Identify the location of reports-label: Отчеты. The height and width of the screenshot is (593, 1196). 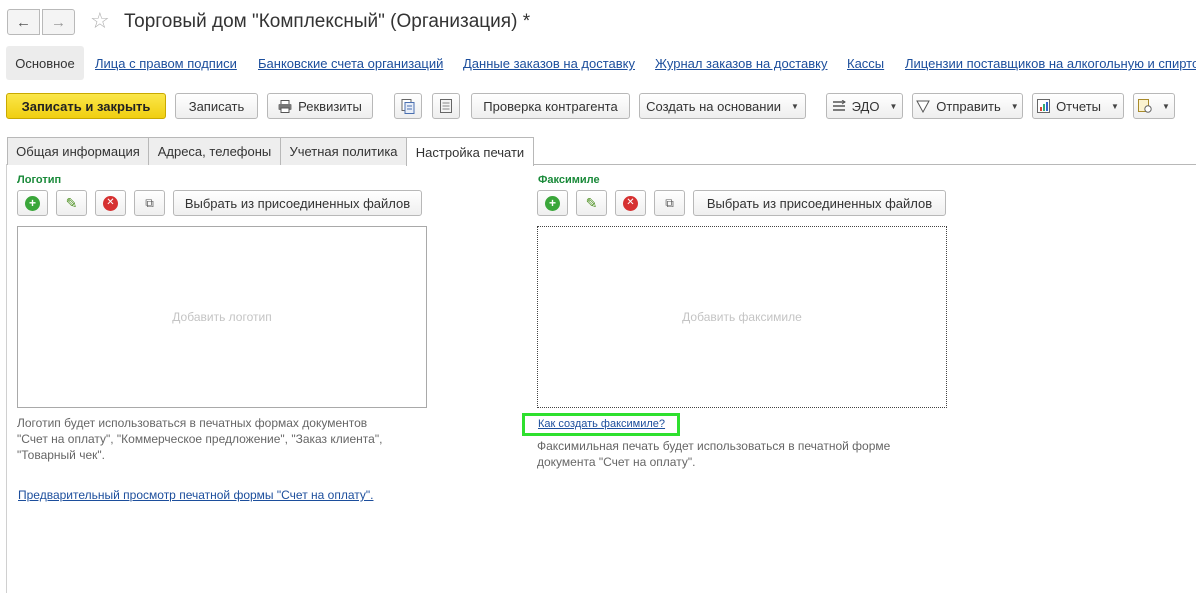
(1078, 106).